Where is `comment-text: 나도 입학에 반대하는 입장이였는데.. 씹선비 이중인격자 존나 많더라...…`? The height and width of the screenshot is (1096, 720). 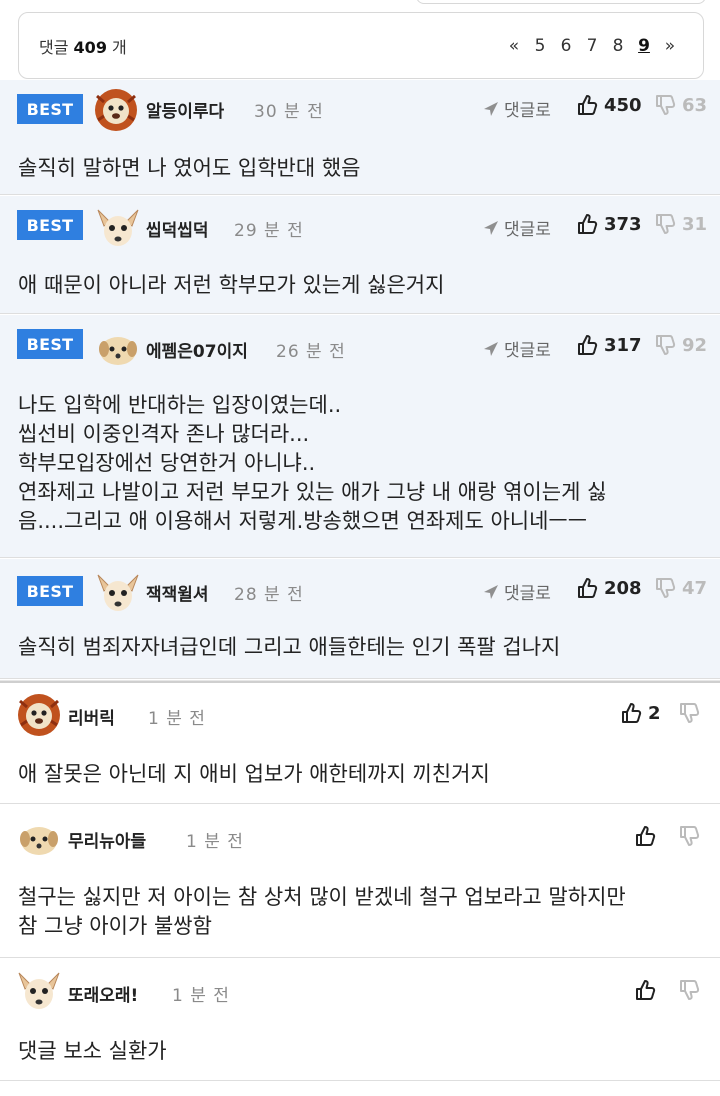
comment-text: 나도 입학에 반대하는 입장이였는데.. 씹선비 이중인격자 존나 많더라...… is located at coordinates (312, 463).